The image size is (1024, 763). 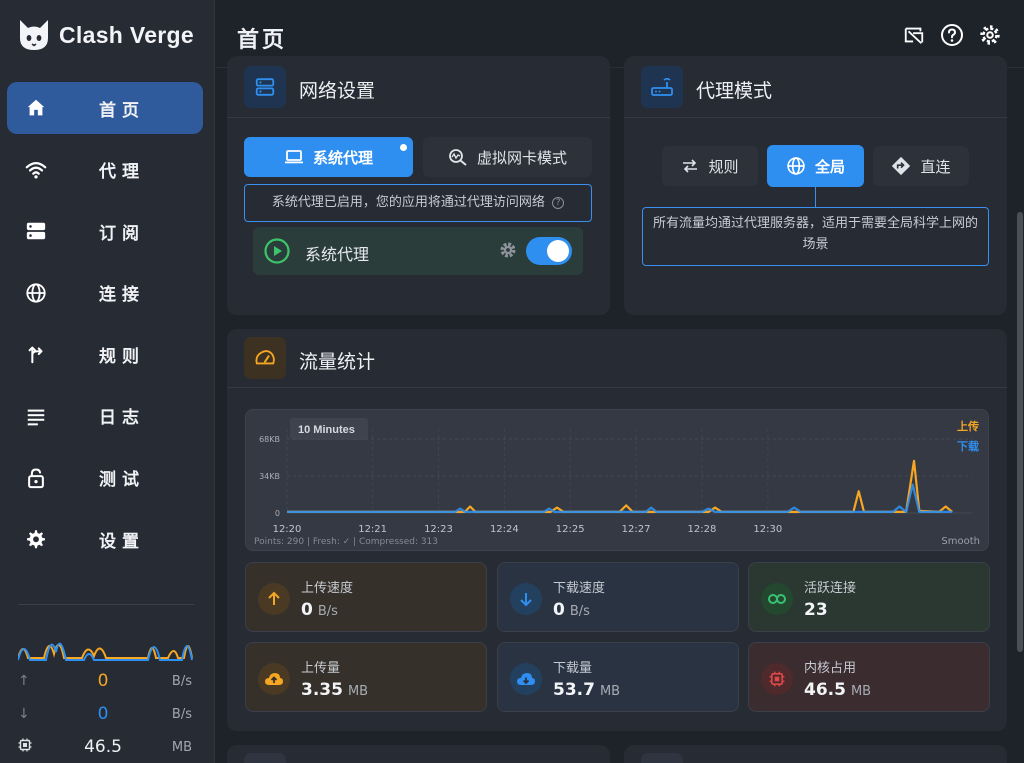 I want to click on speedometer-icon, so click(x=265, y=358).